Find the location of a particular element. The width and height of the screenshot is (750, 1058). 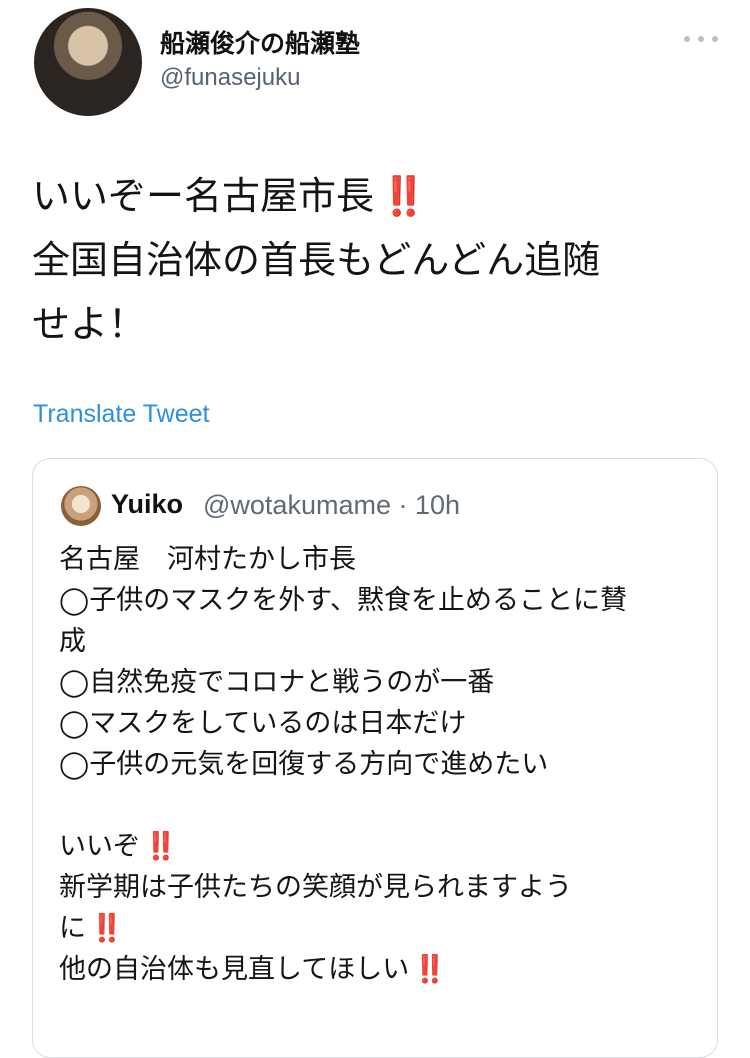

quoted-author-handle-time: @wotakumame · 10h is located at coordinates (331, 505).